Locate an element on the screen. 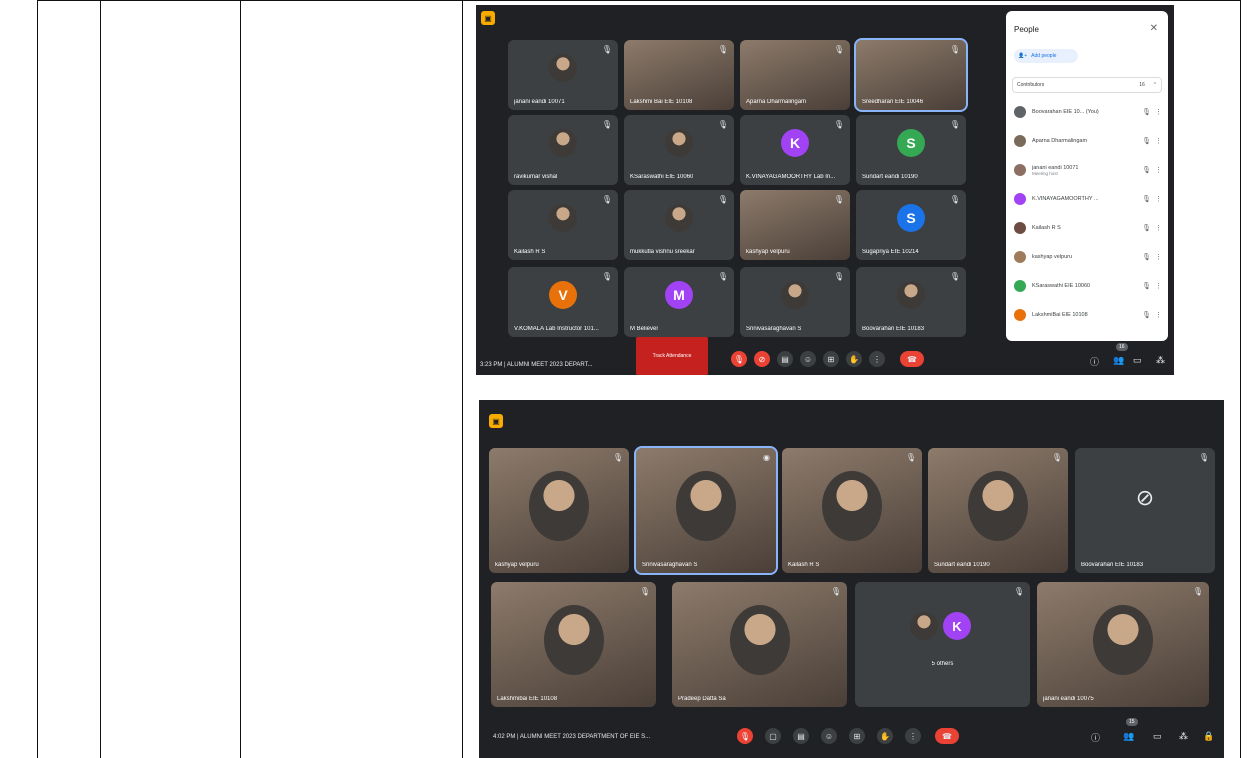 Image resolution: width=1248 pixels, height=758 pixels. participant-tile: S 🎙 Sugapriya EIE 10214 is located at coordinates (911, 225).